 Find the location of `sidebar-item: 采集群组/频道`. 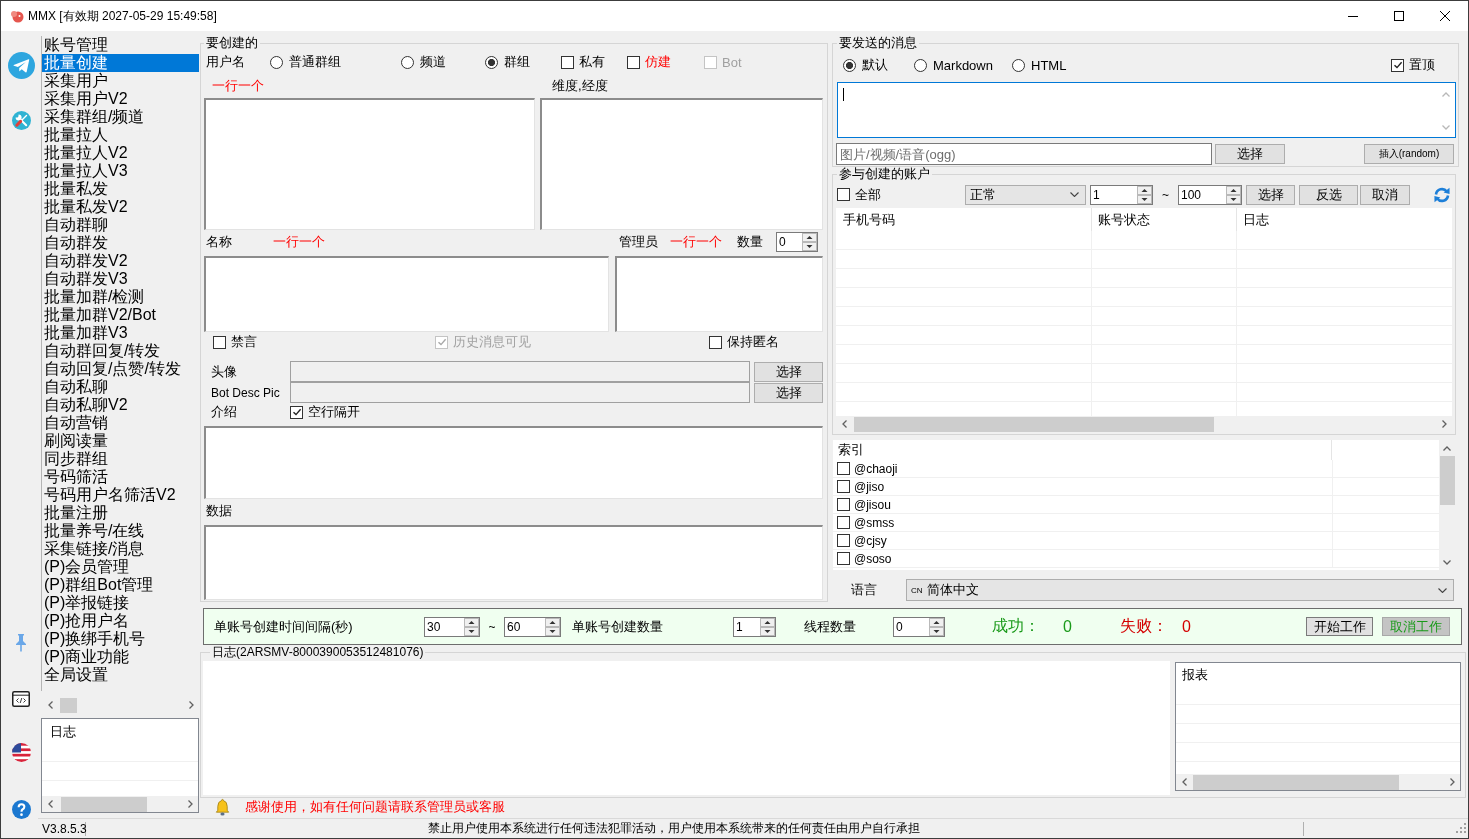

sidebar-item: 采集群组/频道 is located at coordinates (120, 117).